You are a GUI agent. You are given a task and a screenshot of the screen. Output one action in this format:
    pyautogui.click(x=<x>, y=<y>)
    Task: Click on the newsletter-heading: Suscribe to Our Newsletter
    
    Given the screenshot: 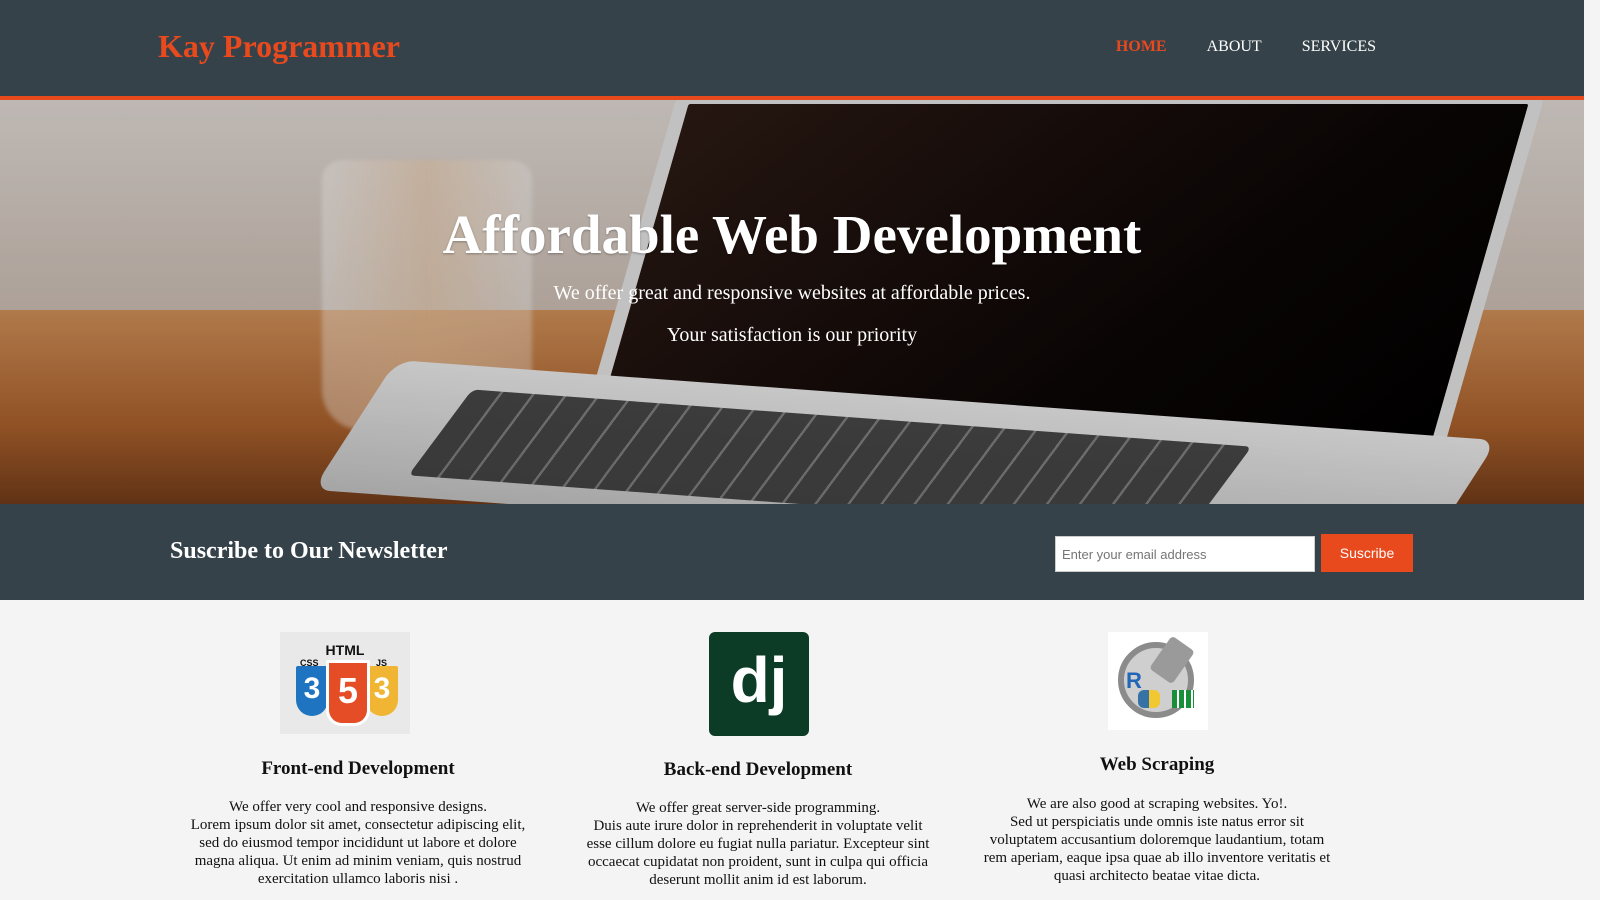 What is the action you would take?
    pyautogui.click(x=309, y=551)
    